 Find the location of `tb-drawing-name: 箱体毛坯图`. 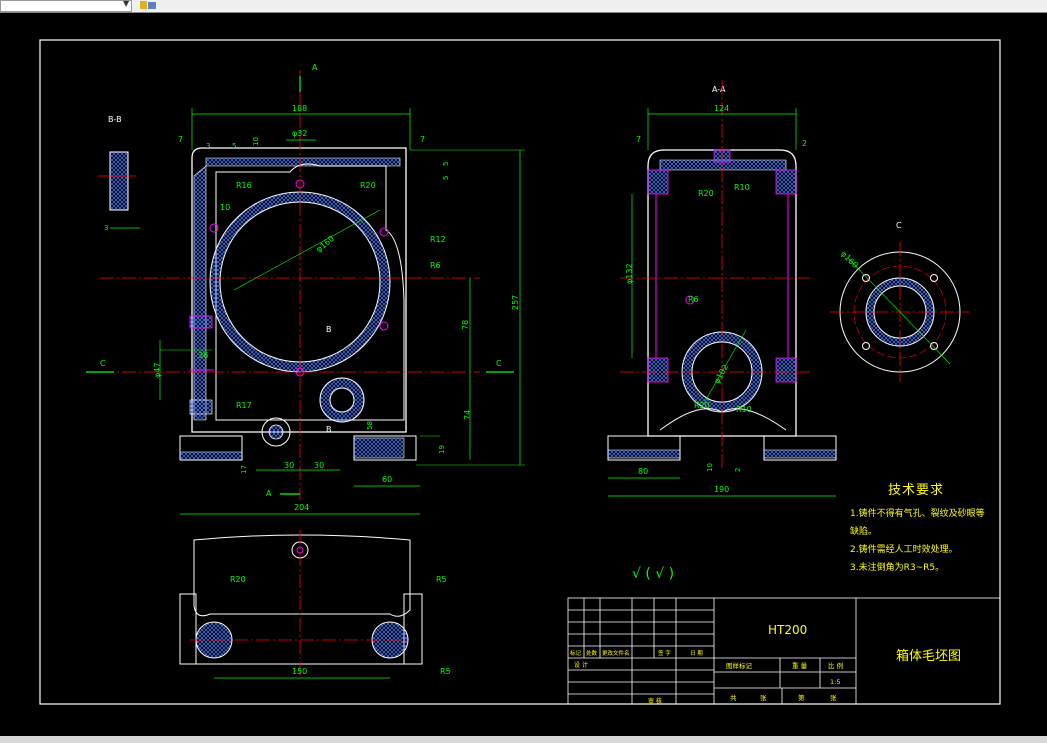

tb-drawing-name: 箱体毛坯图 is located at coordinates (928, 656).